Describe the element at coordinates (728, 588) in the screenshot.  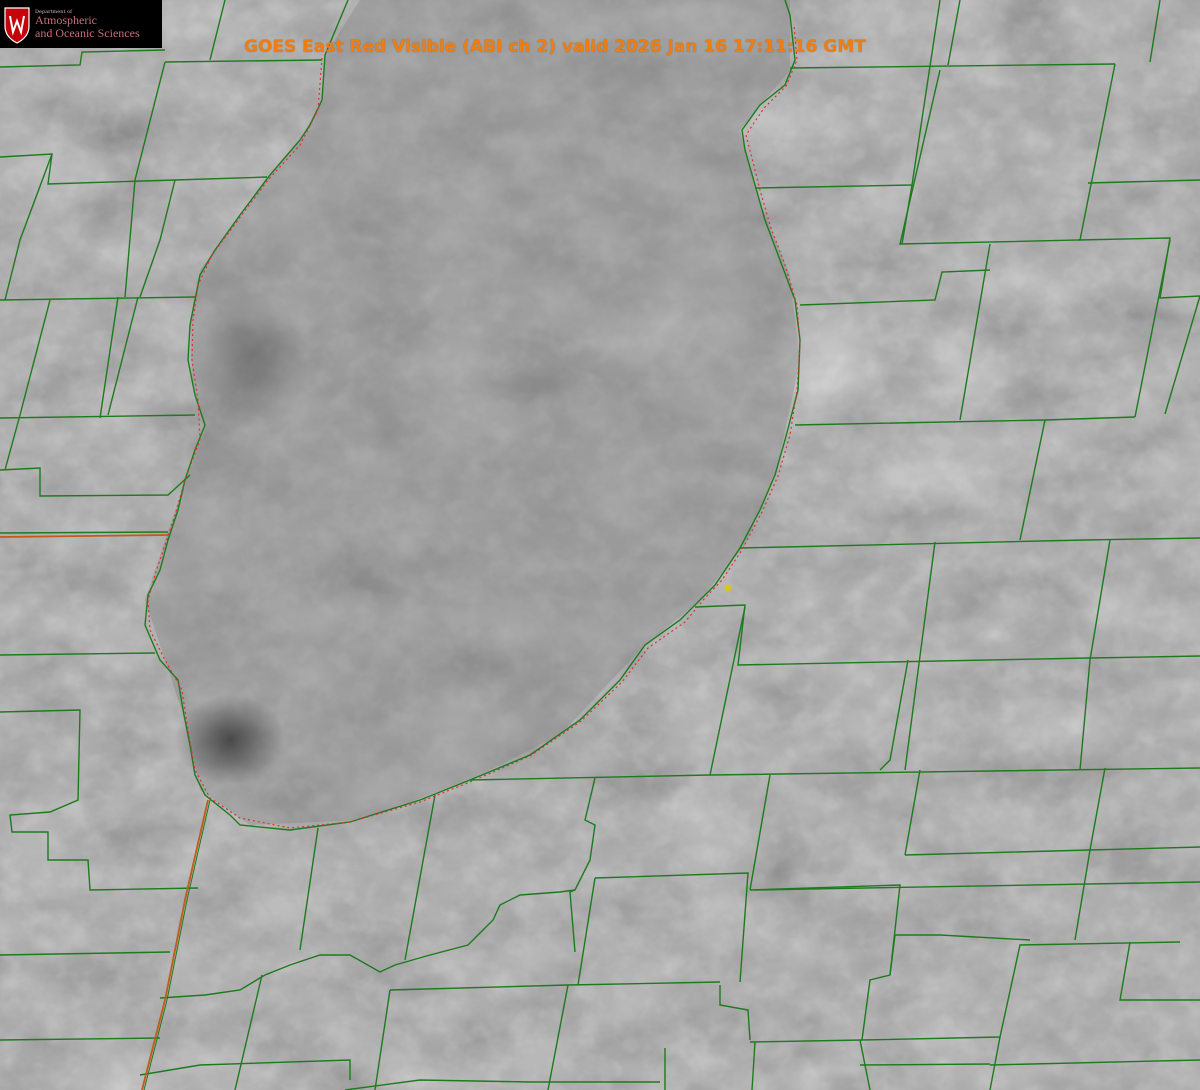
I see `location-marker-icon` at that location.